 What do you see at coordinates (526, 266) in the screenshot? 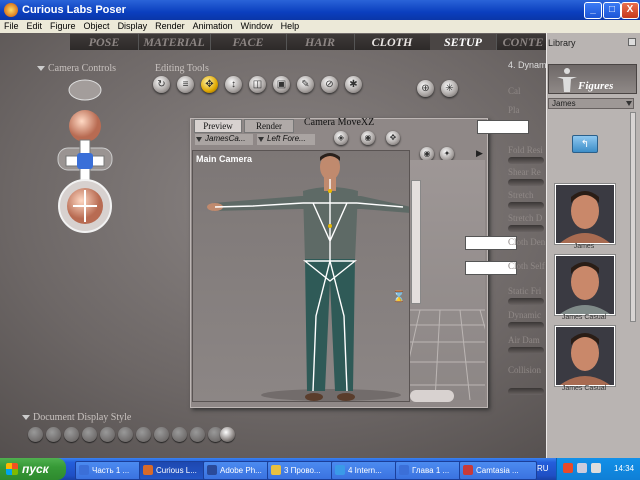
I see `param-label: Cloth Self` at bounding box center [526, 266].